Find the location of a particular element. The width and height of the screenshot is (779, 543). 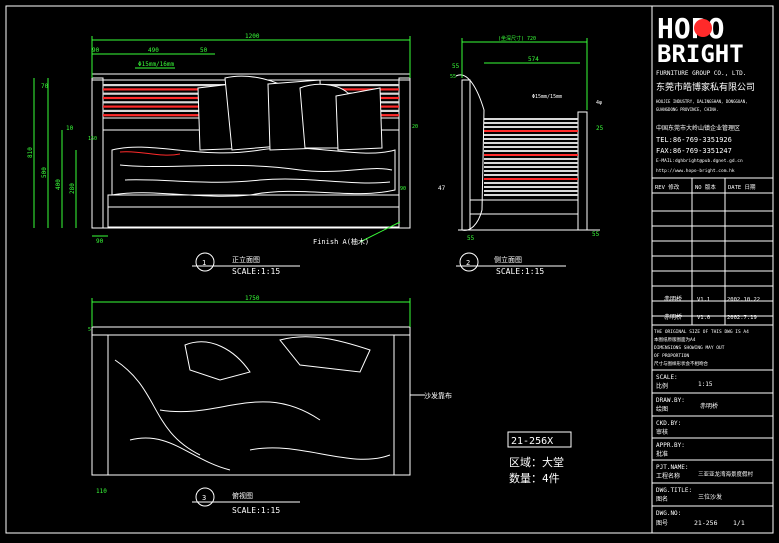

top-outline is located at coordinates (251, 401).